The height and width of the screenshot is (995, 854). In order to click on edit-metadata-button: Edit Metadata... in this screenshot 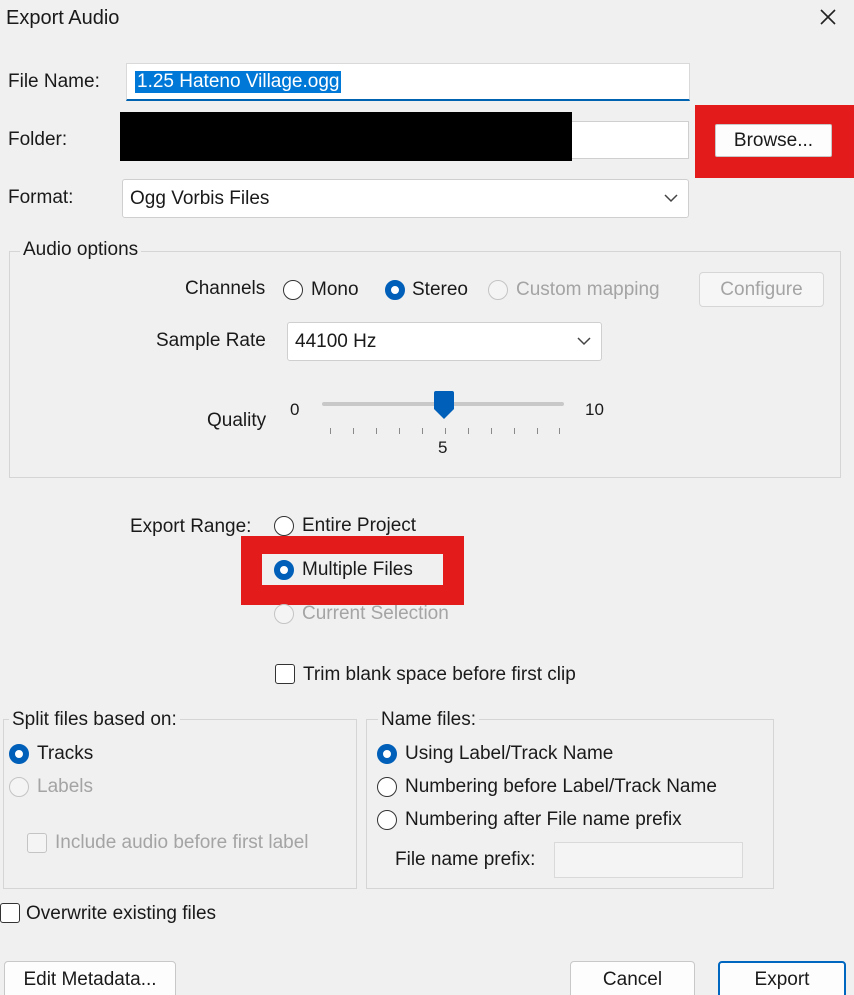, I will do `click(90, 978)`.